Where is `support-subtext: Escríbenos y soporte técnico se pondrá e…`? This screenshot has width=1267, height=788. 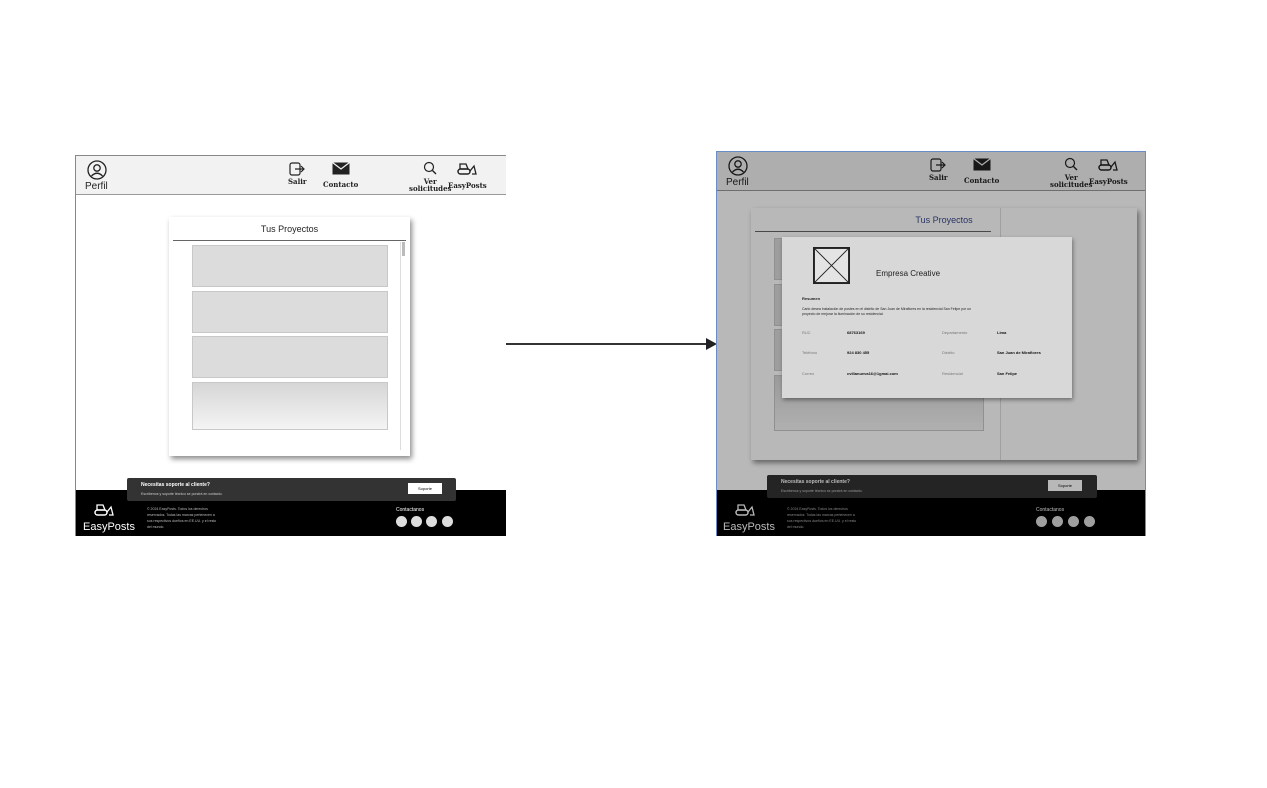
support-subtext: Escríbenos y soporte técnico se pondrá e… is located at coordinates (182, 494).